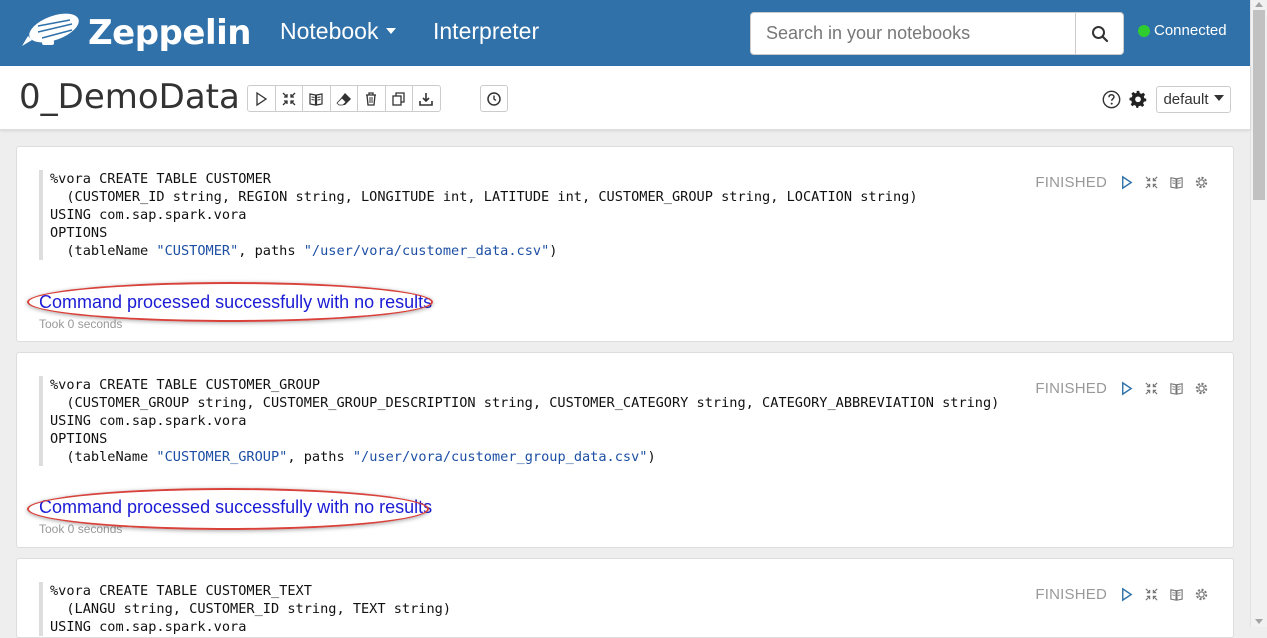 The image size is (1267, 638). Describe the element at coordinates (160, 179) in the screenshot. I see `code-line: %vora CREATE TABLE CUSTOMER` at that location.